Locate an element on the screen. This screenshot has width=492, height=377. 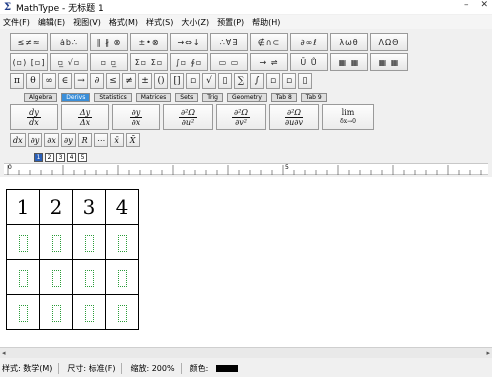
integral-button: ∫ is located at coordinates (257, 81).